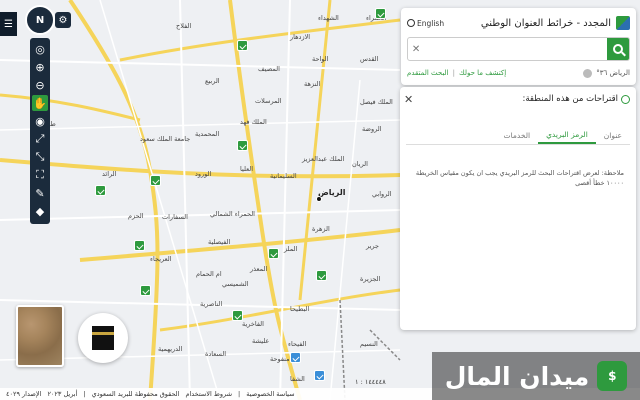 The height and width of the screenshot is (400, 640). What do you see at coordinates (319, 199) in the screenshot?
I see `location-marker` at bounding box center [319, 199].